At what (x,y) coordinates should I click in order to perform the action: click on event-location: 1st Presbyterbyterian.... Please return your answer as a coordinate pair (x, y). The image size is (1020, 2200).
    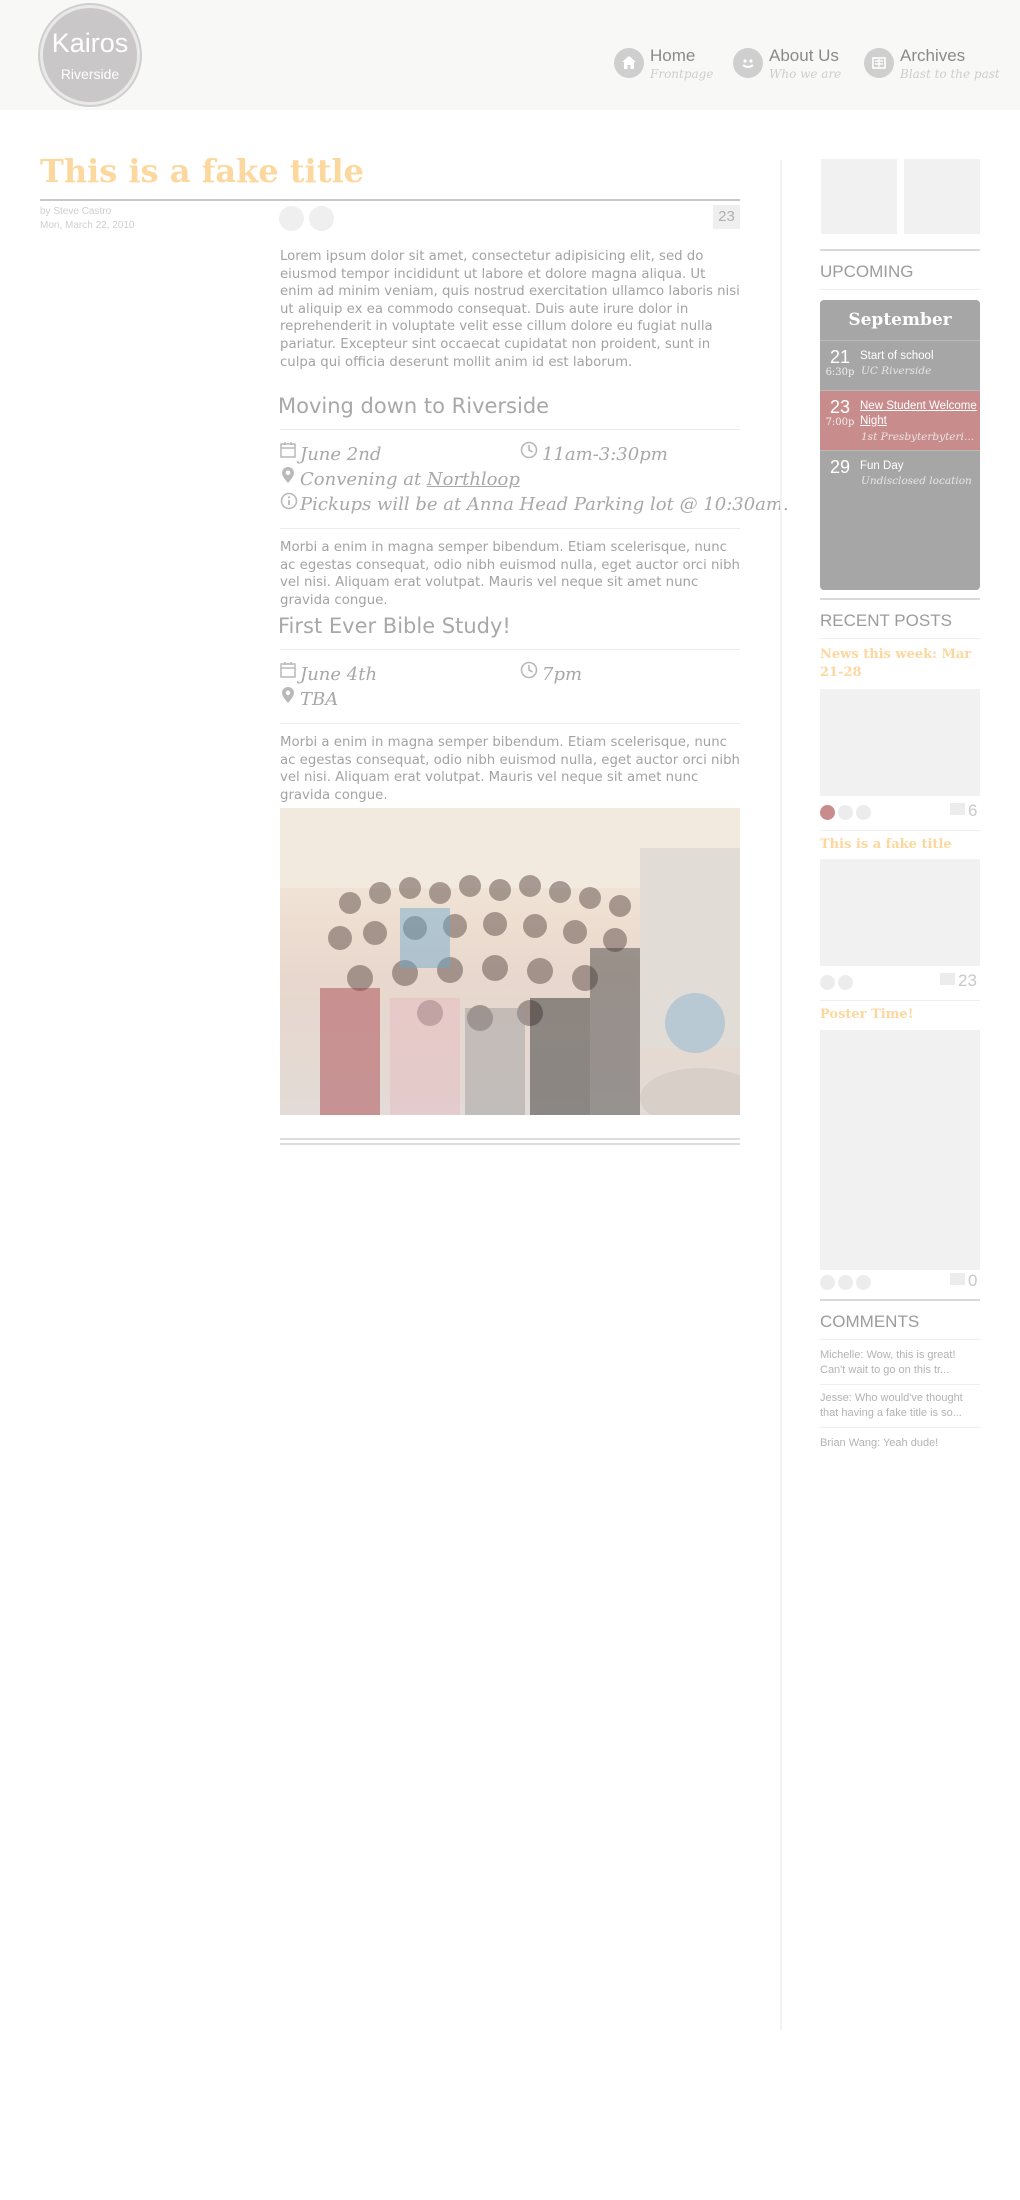
    Looking at the image, I should click on (920, 437).